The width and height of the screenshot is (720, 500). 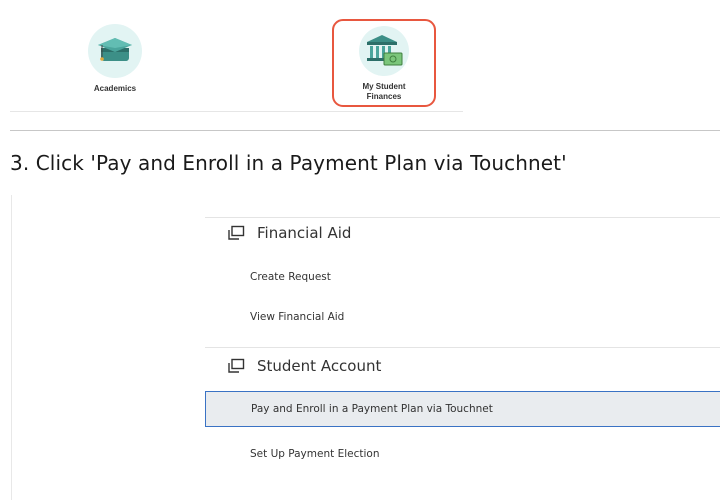 What do you see at coordinates (115, 51) in the screenshot?
I see `graduation-cap-icon` at bounding box center [115, 51].